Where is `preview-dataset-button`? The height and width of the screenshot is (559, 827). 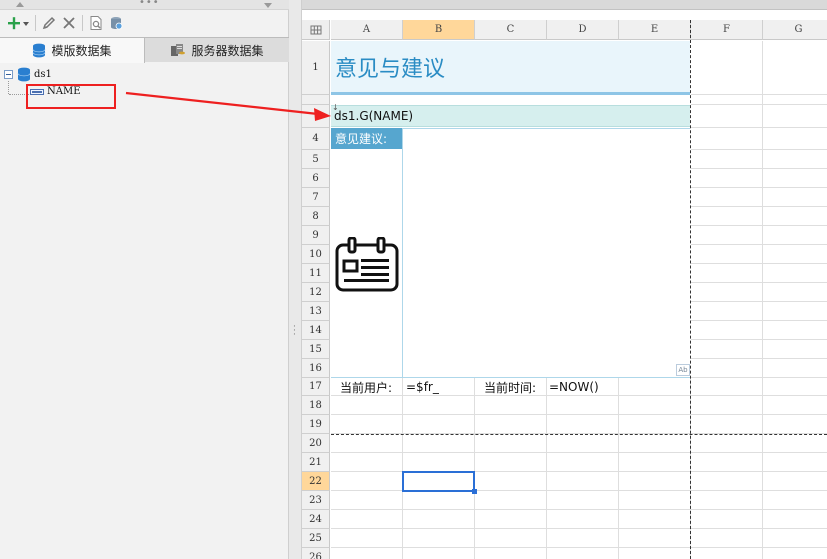
preview-dataset-button is located at coordinates (96, 23).